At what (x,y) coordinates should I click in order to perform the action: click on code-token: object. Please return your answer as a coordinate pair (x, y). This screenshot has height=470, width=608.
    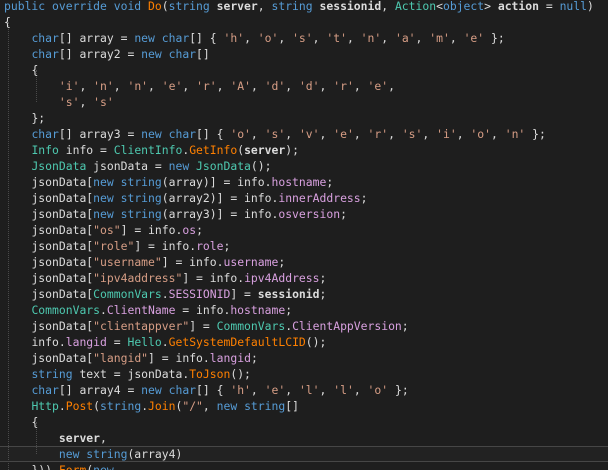
    Looking at the image, I should click on (463, 6).